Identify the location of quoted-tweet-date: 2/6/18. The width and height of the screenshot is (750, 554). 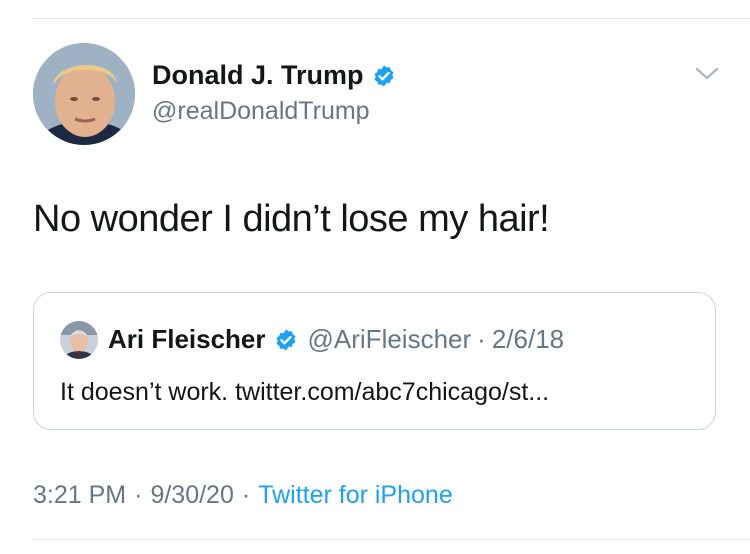
(528, 339).